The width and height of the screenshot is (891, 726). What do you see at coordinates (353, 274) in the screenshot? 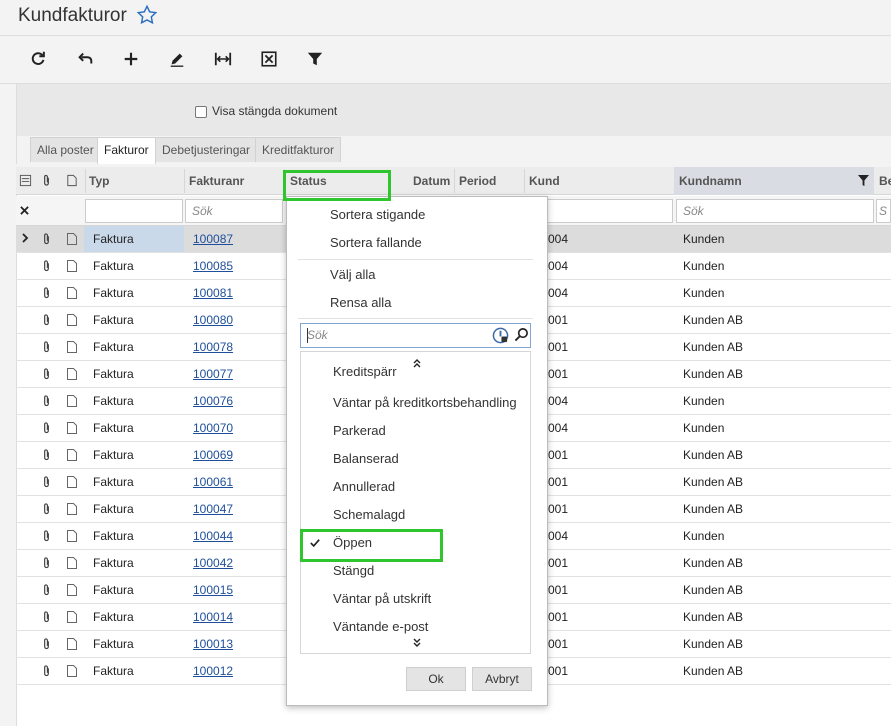
I see `select-all-option: Välj alla` at bounding box center [353, 274].